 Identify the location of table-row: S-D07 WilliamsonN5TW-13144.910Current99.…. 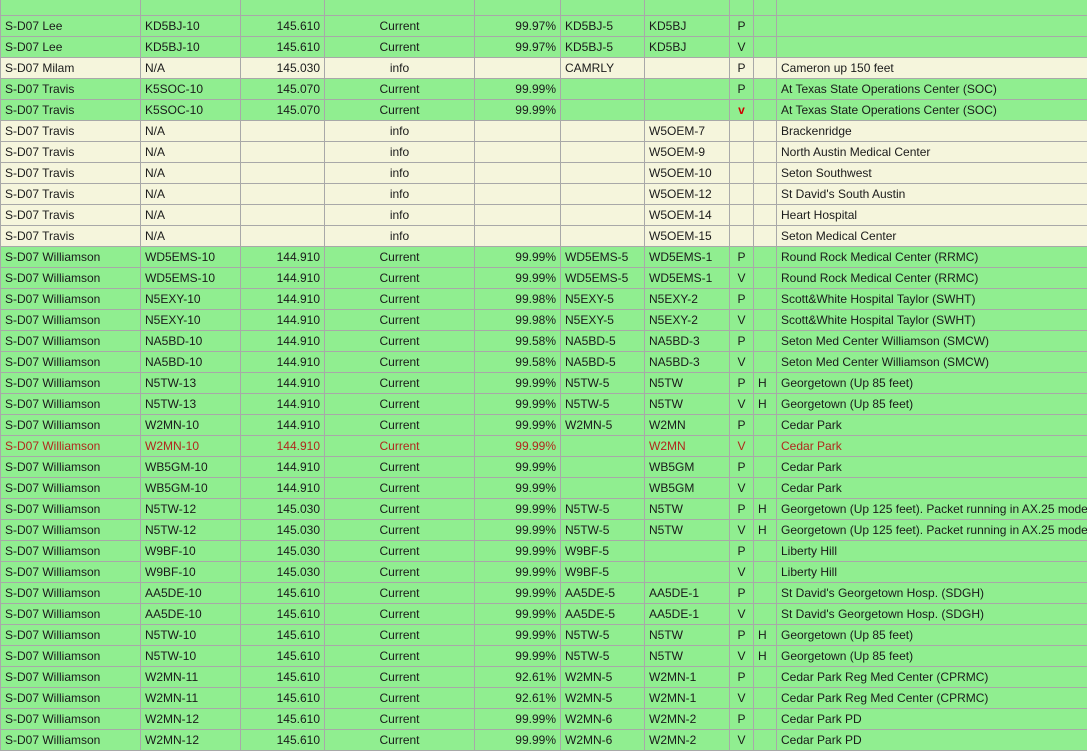
(544, 383).